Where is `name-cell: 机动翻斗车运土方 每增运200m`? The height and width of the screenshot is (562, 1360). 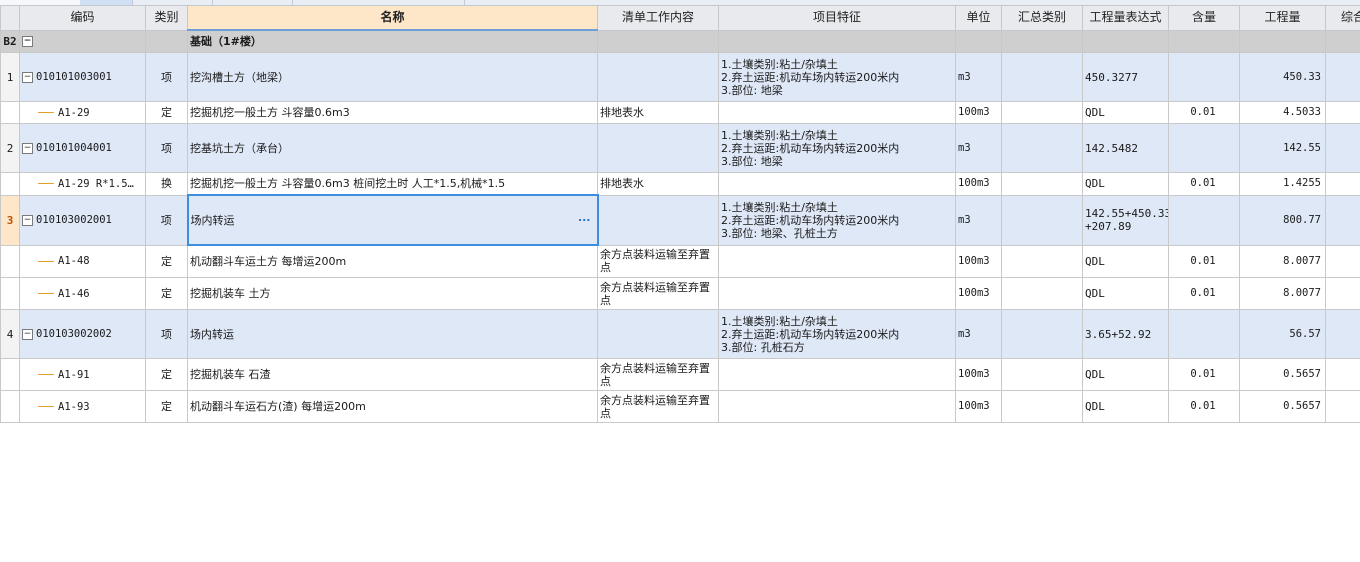 name-cell: 机动翻斗车运土方 每增运200m is located at coordinates (392, 261).